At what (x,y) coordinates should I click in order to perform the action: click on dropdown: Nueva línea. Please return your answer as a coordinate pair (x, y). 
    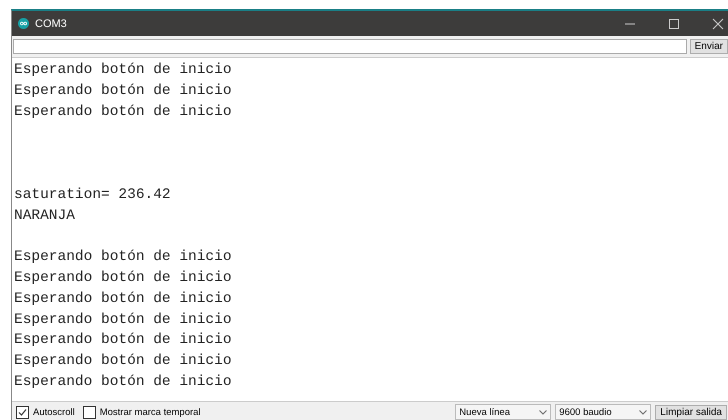
    Looking at the image, I should click on (503, 412).